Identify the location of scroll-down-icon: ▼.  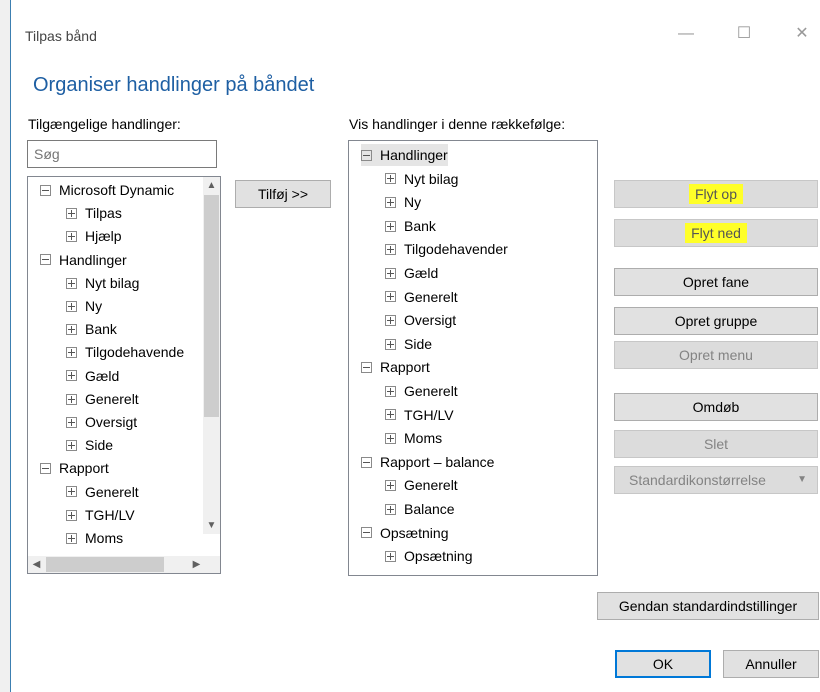
(211, 525).